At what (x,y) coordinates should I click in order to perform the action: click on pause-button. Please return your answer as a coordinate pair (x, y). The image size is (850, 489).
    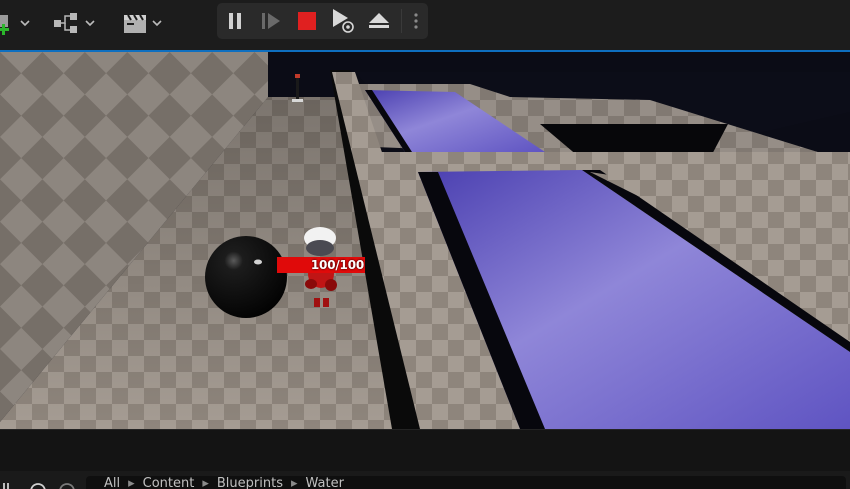
    Looking at the image, I should click on (235, 21).